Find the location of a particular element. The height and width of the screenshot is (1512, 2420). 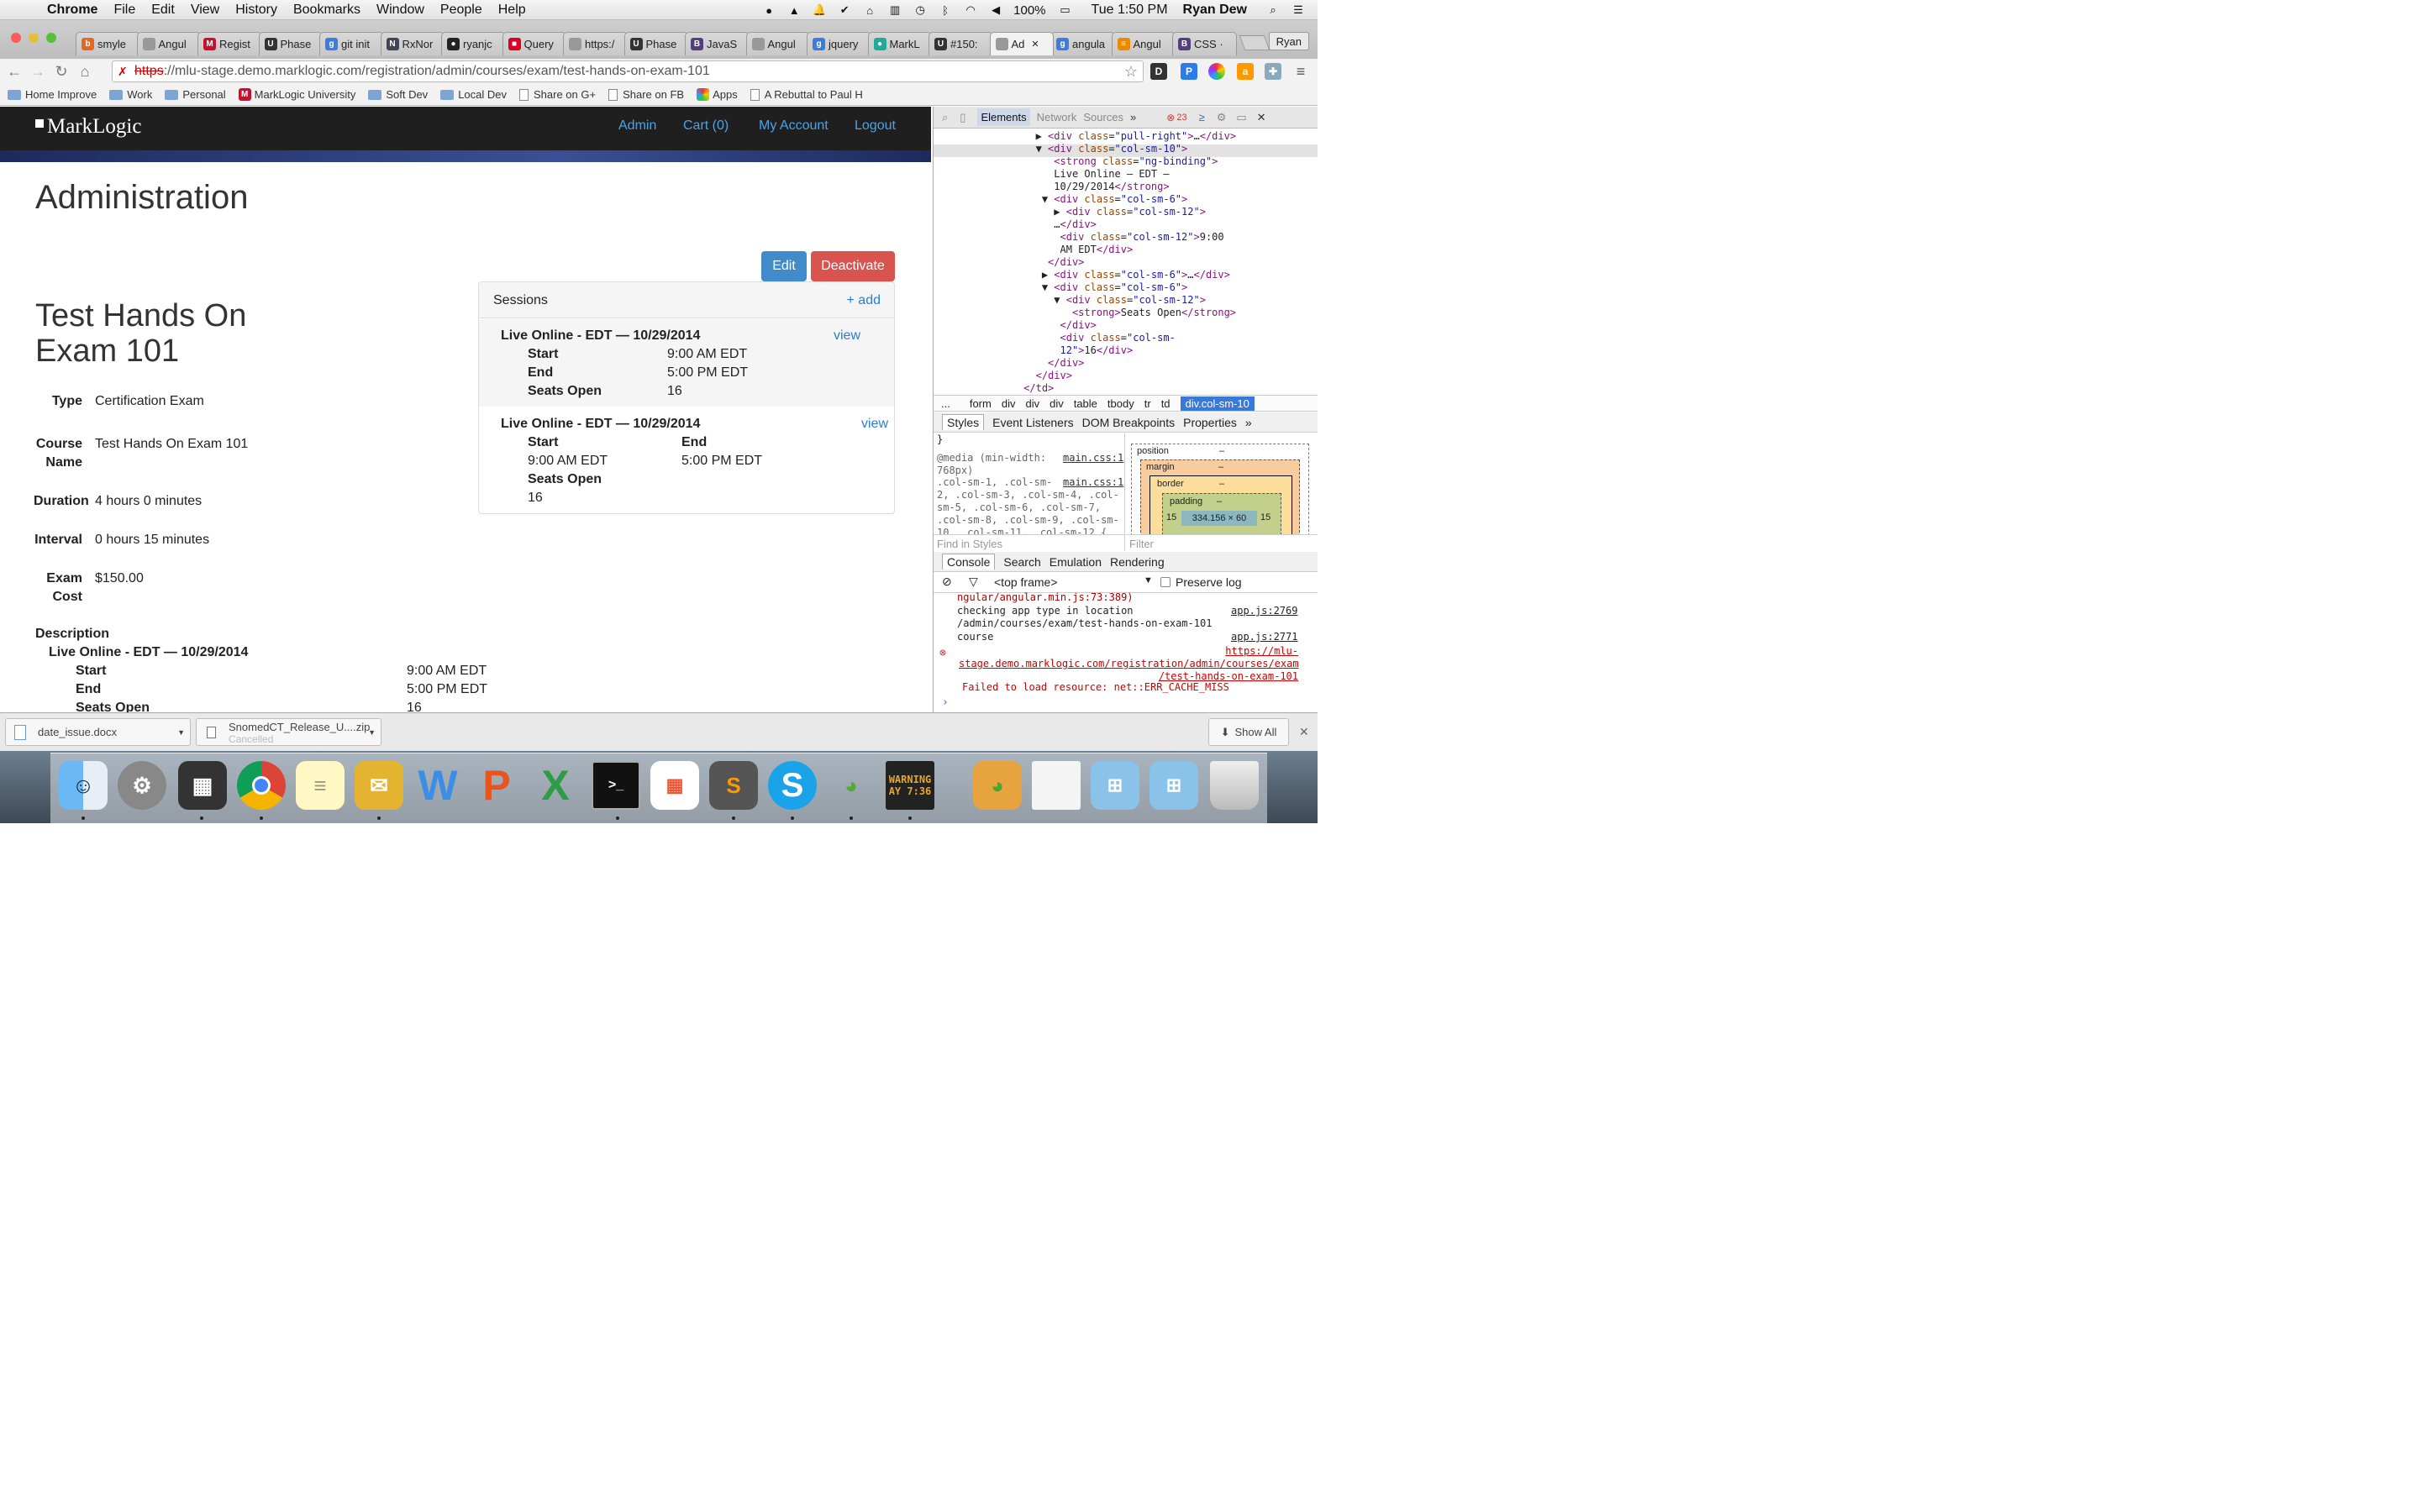

download-2-menu-icon: ▼ is located at coordinates (372, 732).